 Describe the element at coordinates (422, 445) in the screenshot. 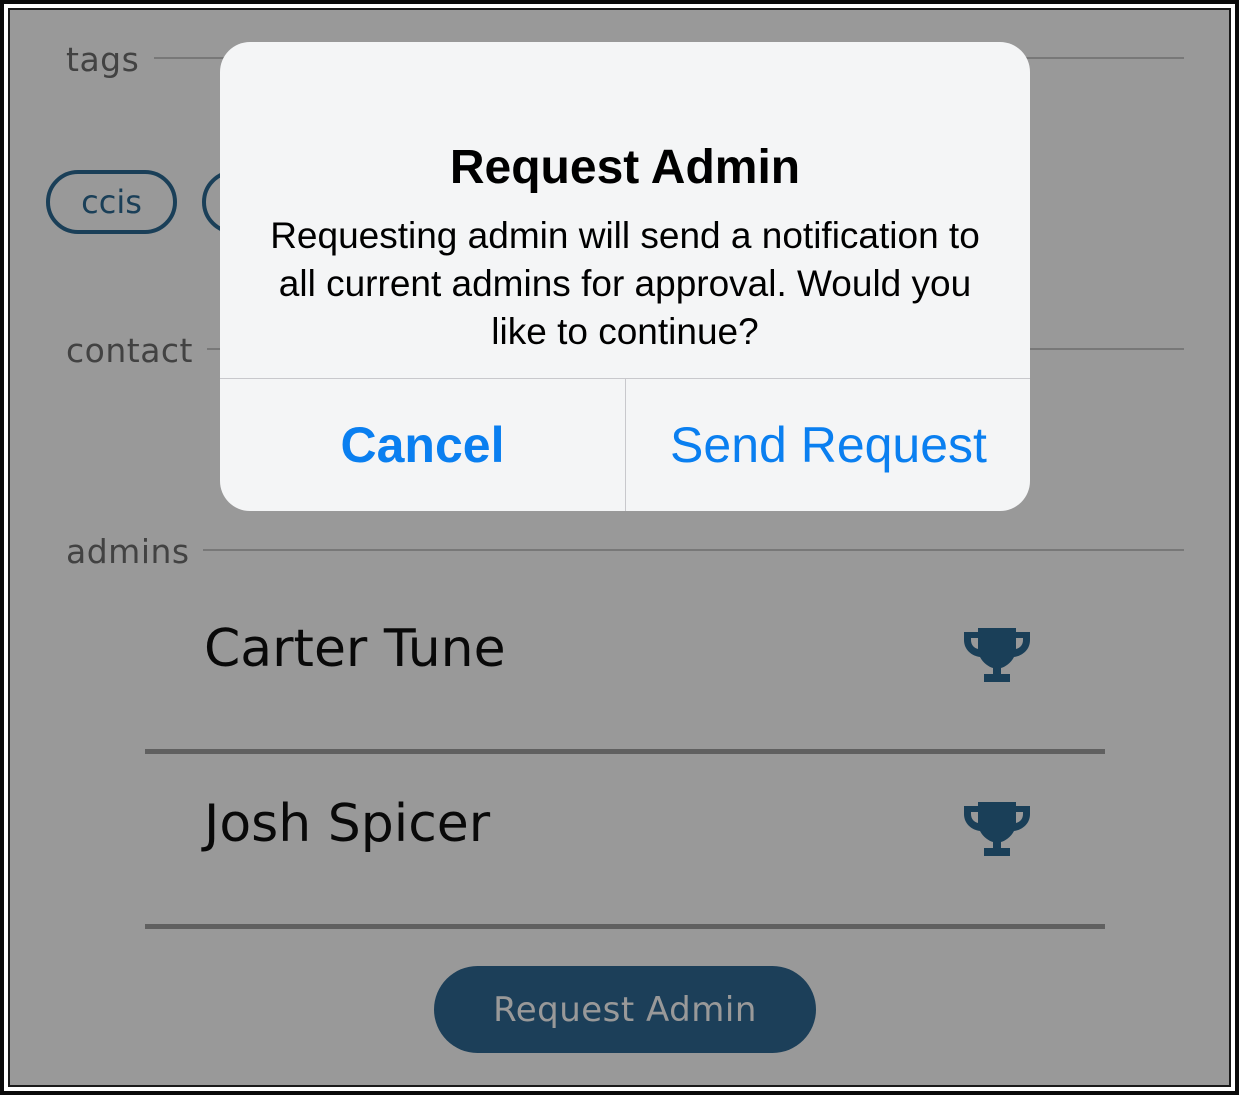

I see `cancel-button: Cancel` at that location.